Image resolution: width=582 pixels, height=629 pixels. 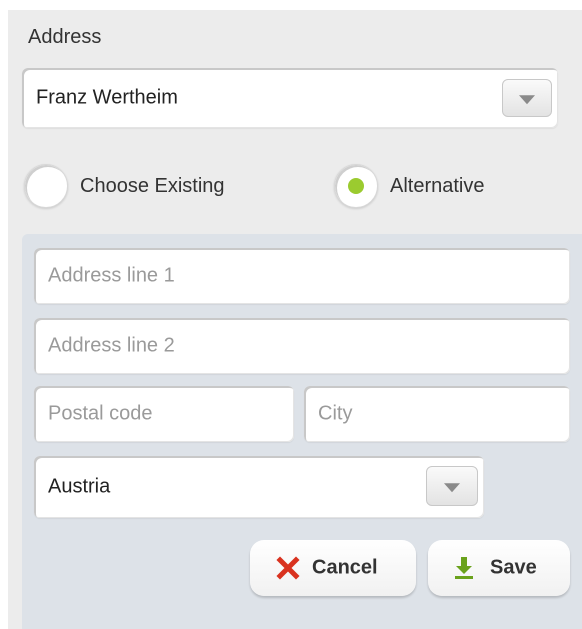 I want to click on address-line-1-input: Address line 1, so click(x=302, y=276).